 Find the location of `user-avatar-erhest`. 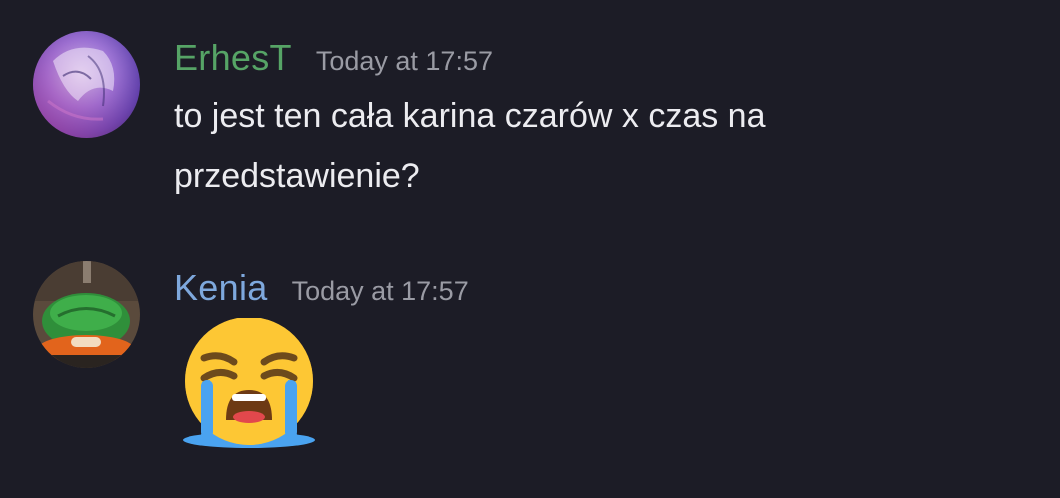

user-avatar-erhest is located at coordinates (86, 84).